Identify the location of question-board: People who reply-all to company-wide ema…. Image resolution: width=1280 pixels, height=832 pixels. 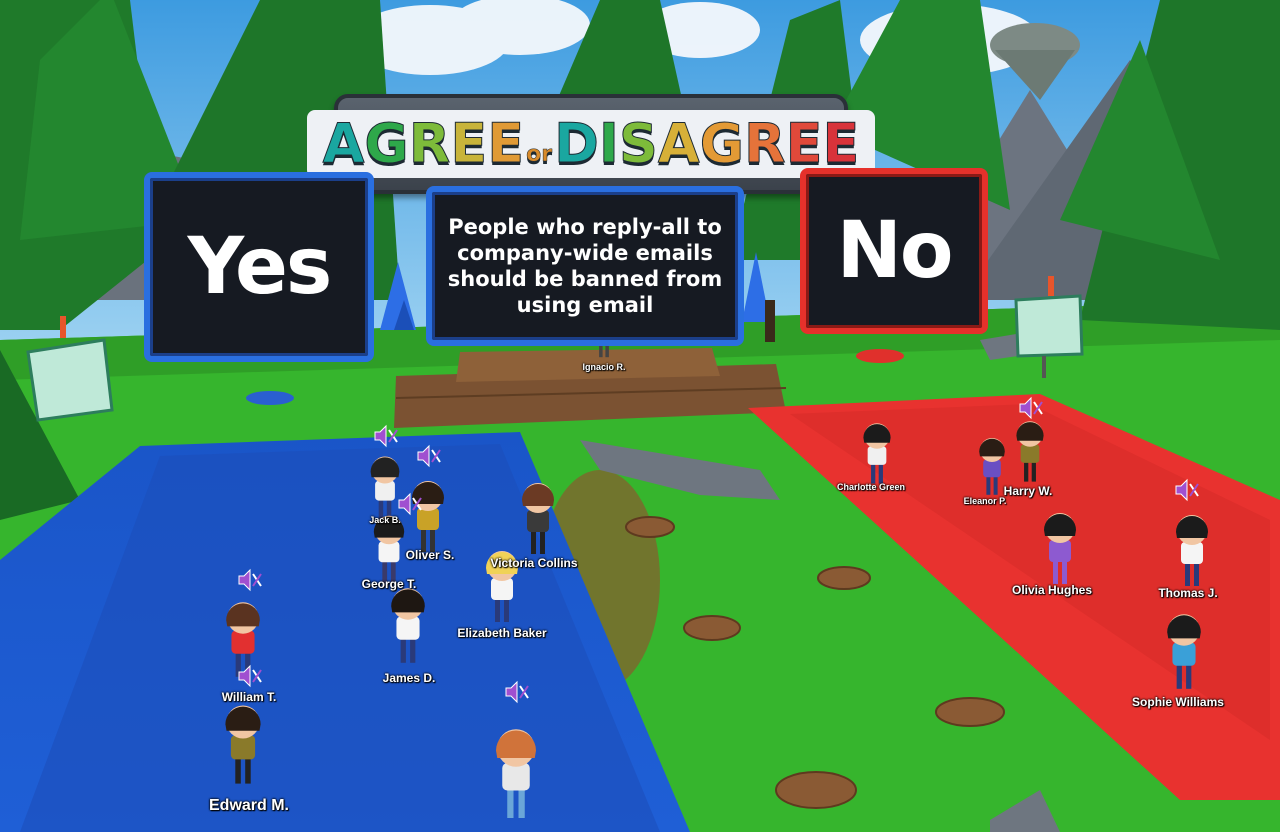
(585, 266).